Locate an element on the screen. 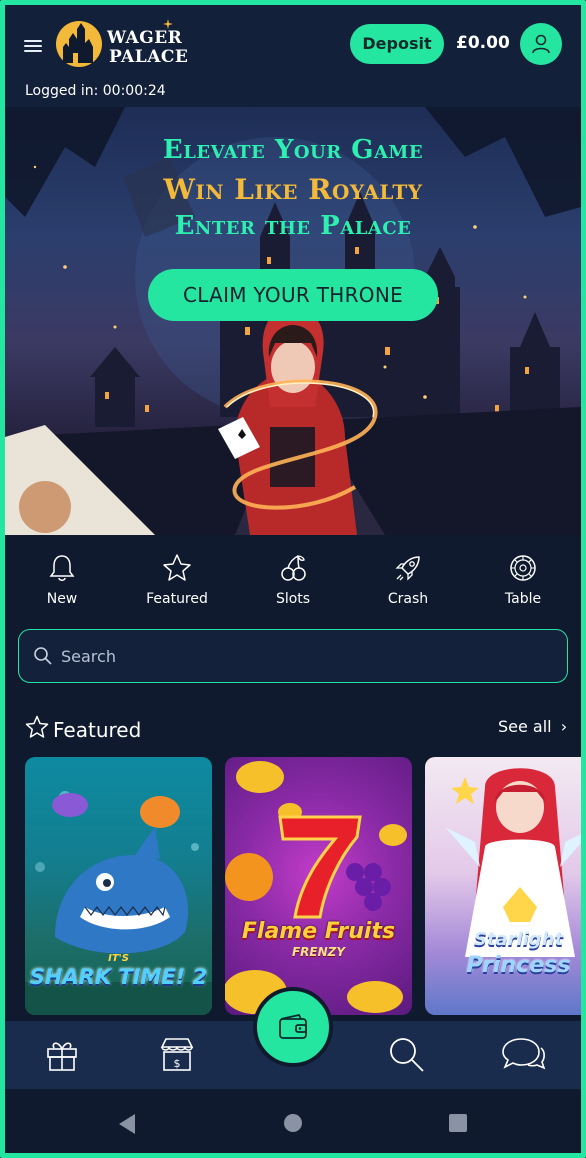  bell-icon is located at coordinates (62, 568).